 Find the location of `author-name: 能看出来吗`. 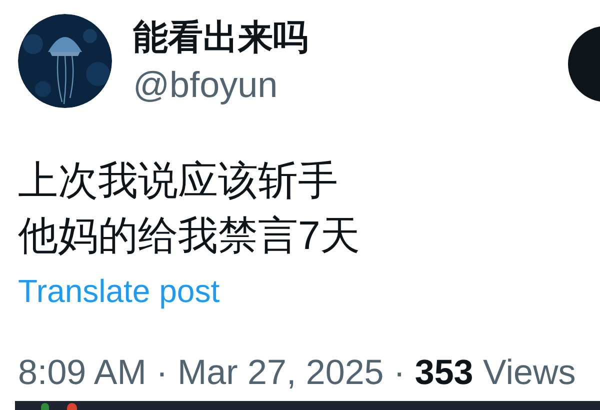

author-name: 能看出来吗 is located at coordinates (220, 38).